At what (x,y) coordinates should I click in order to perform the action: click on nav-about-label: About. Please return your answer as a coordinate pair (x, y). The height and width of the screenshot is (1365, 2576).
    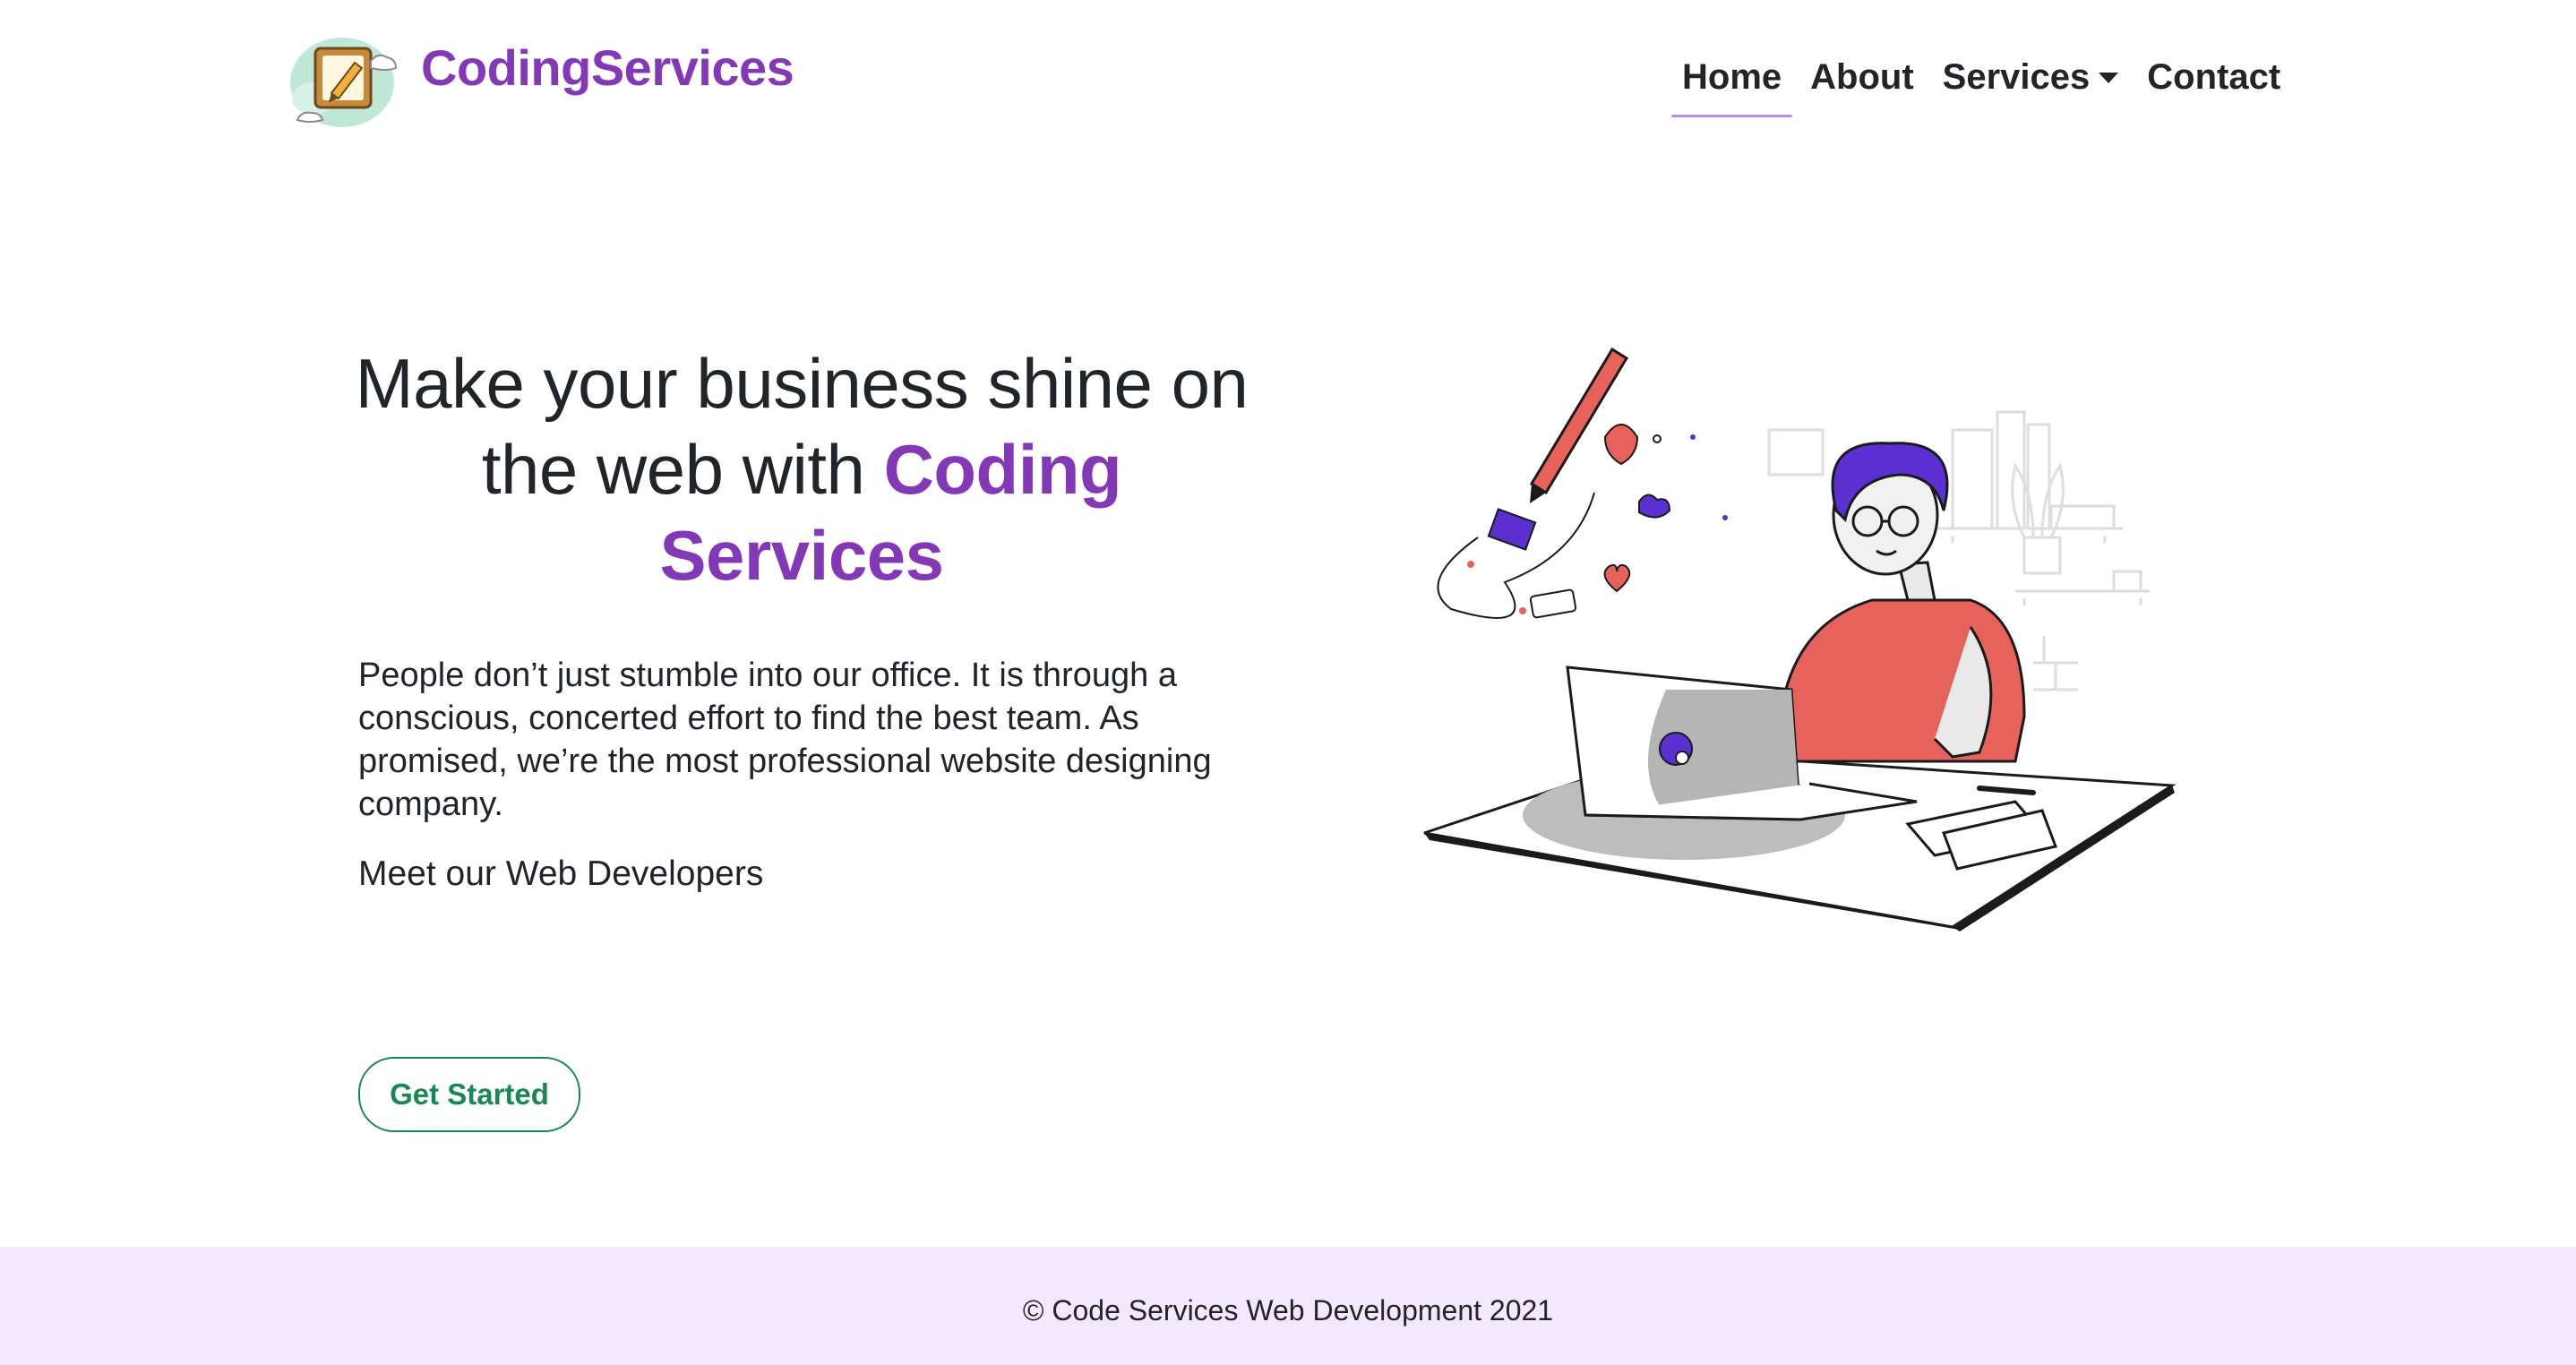
    Looking at the image, I should click on (1862, 77).